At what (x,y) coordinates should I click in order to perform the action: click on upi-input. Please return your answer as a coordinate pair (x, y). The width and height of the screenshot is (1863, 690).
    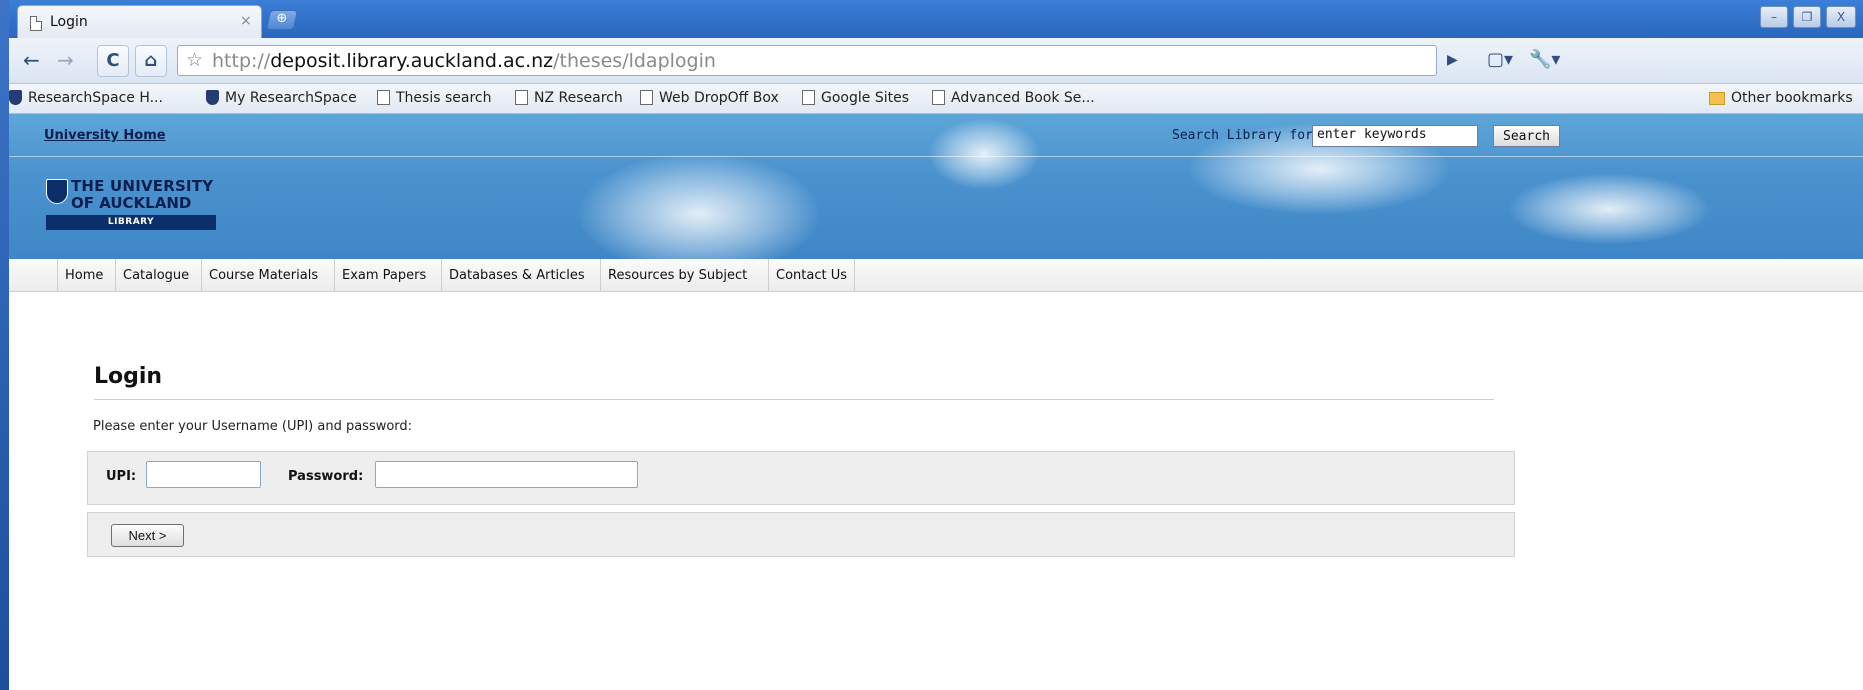
    Looking at the image, I should click on (203, 474).